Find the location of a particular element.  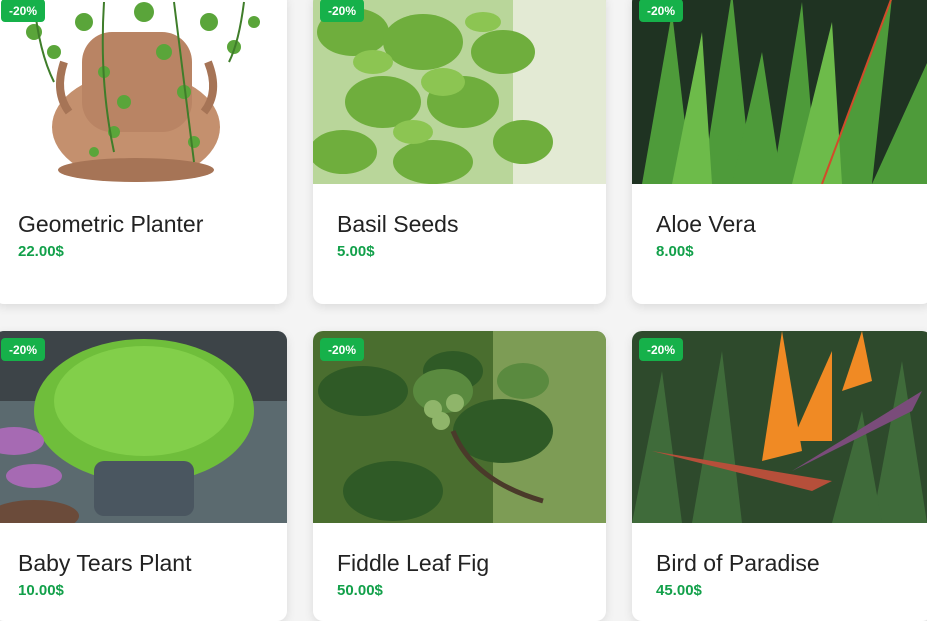

planter-photo-icon: -20% is located at coordinates (143, 92).